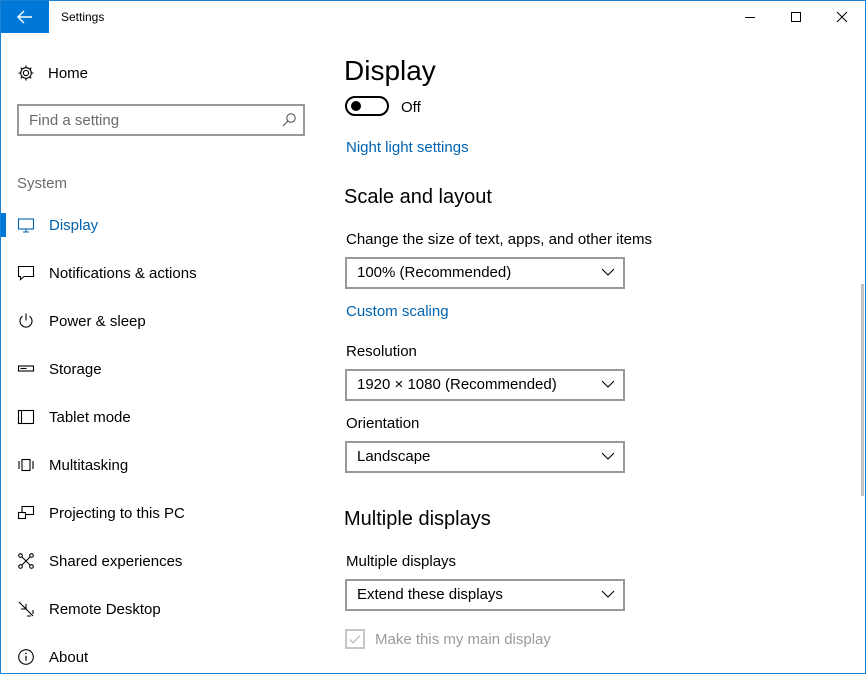 The image size is (866, 674). What do you see at coordinates (862, 390) in the screenshot?
I see `vertical-scrollbar` at bounding box center [862, 390].